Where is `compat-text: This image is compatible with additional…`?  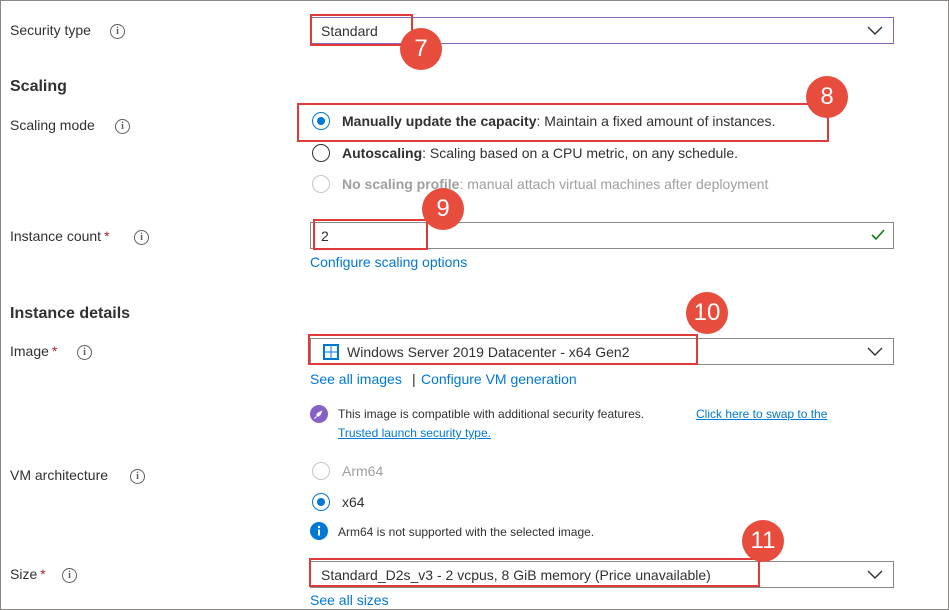 compat-text: This image is compatible with additional… is located at coordinates (491, 414).